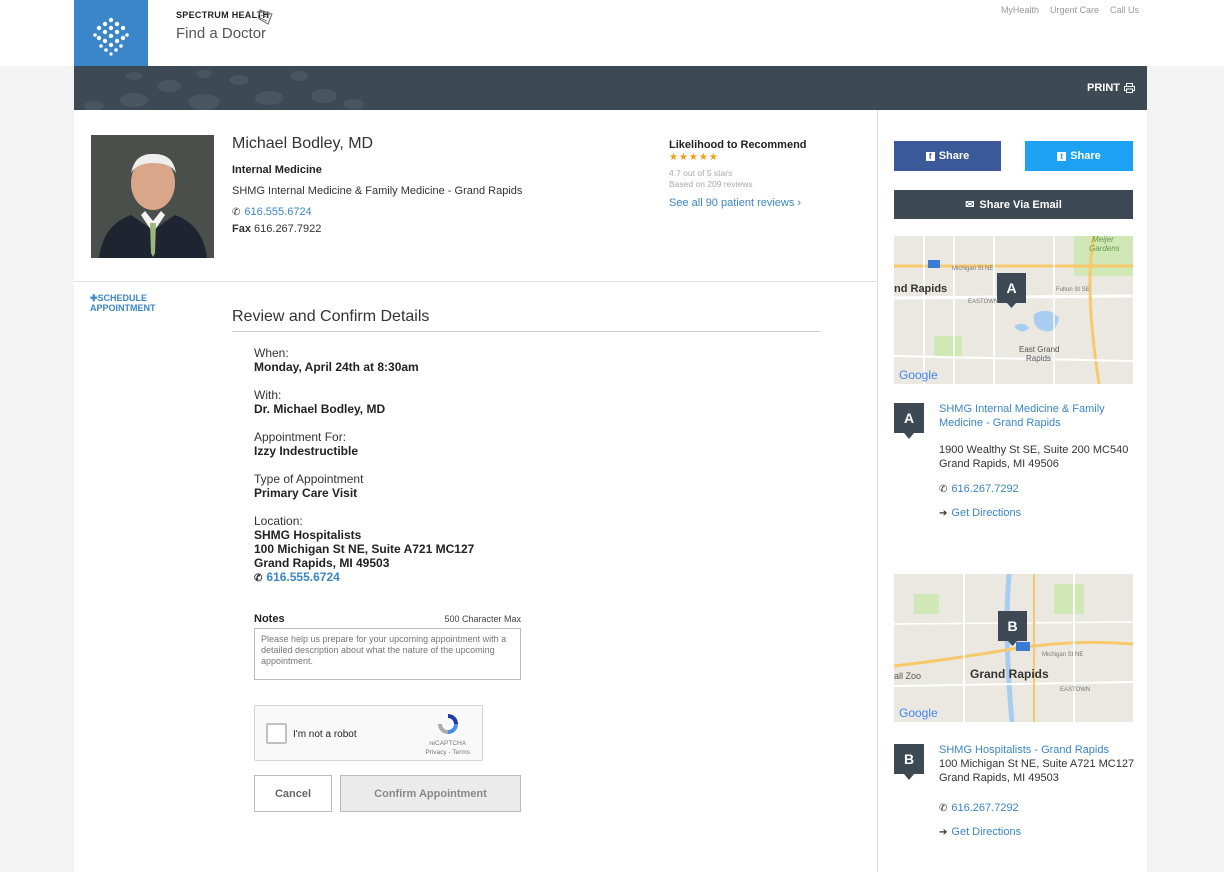 The image size is (1224, 872). What do you see at coordinates (1034, 450) in the screenshot?
I see `location-a-address1: 1900 Wealthy St SE, Suite 200 MC540` at bounding box center [1034, 450].